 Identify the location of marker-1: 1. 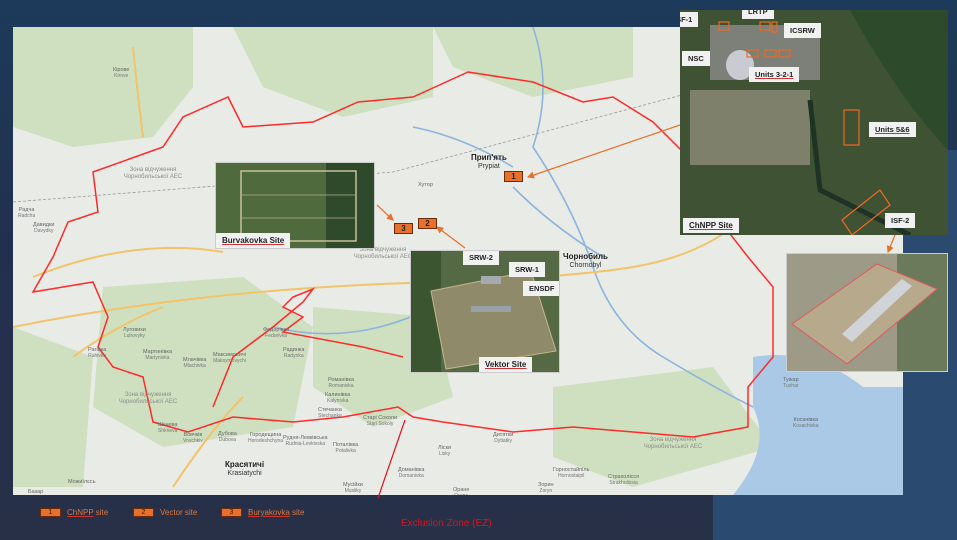
(513, 176).